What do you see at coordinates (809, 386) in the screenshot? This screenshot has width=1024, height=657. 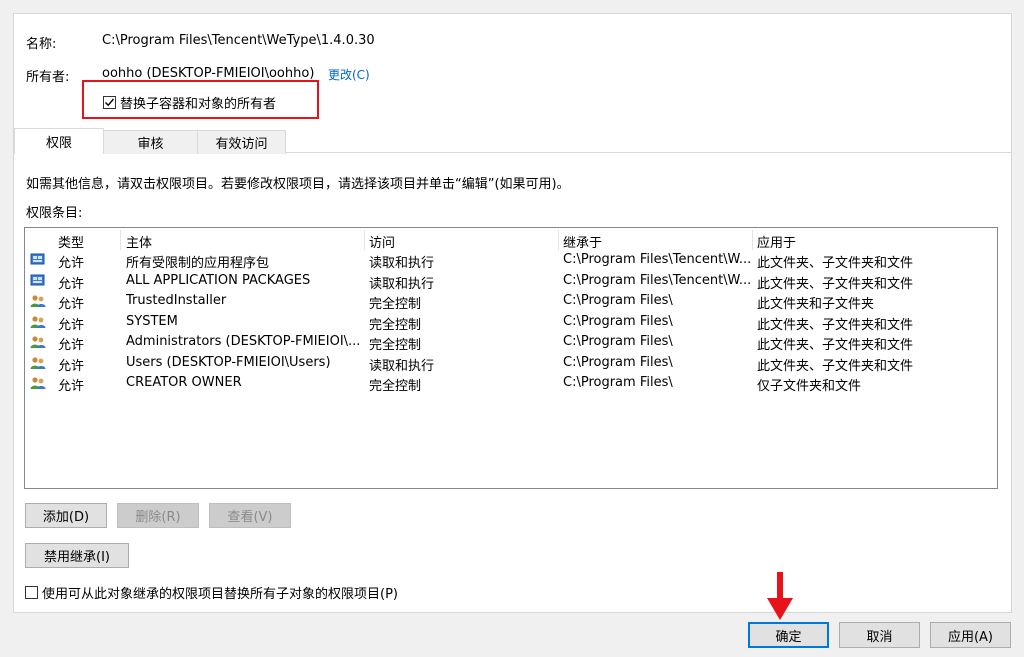 I see `cell-applies: 仅子文件夹和文件` at bounding box center [809, 386].